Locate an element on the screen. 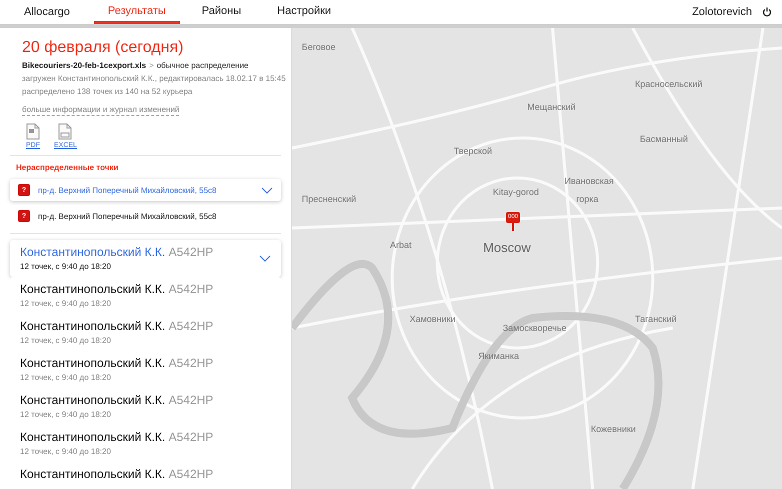 Image resolution: width=782 pixels, height=489 pixels. map-label: Красносельский is located at coordinates (668, 83).